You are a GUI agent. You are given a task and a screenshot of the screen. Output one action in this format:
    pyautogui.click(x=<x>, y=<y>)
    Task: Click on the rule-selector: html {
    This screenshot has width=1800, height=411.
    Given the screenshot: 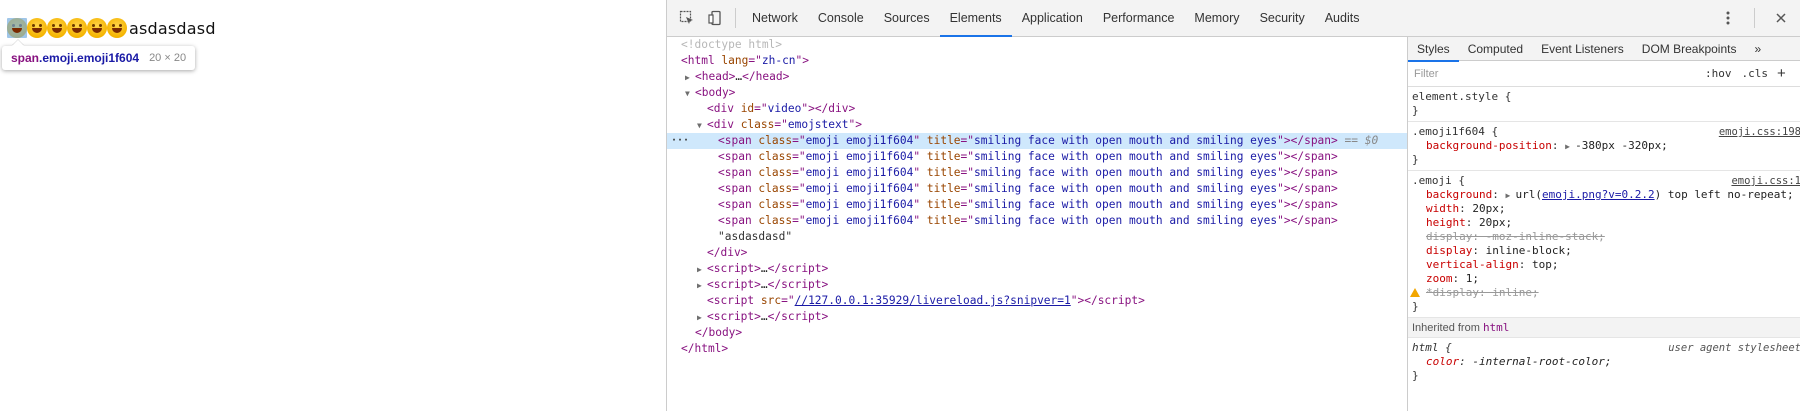 What is the action you would take?
    pyautogui.click(x=1432, y=347)
    